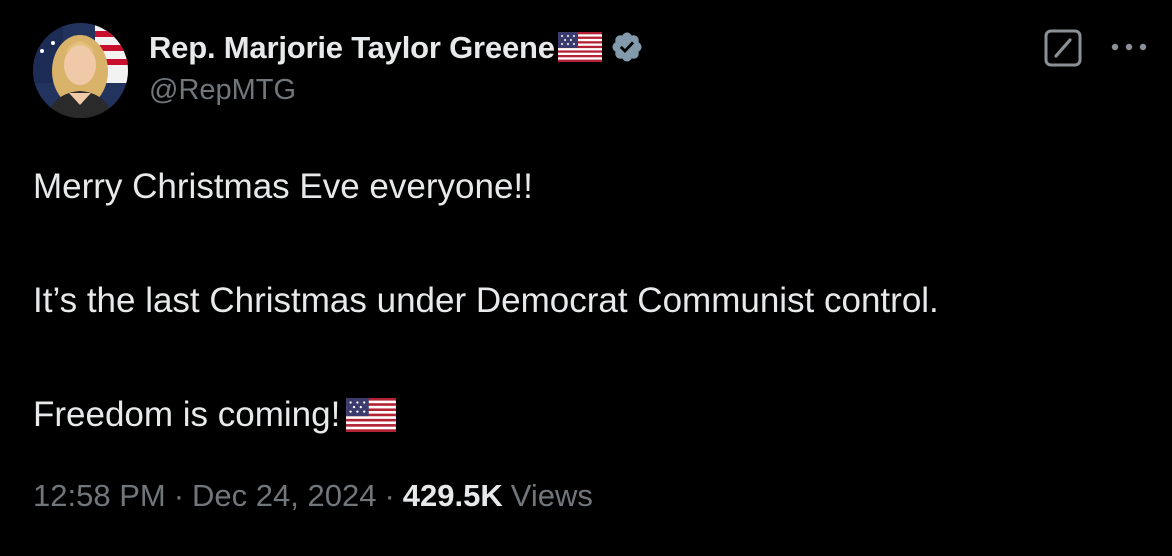  I want to click on verified-badge-icon, so click(627, 49).